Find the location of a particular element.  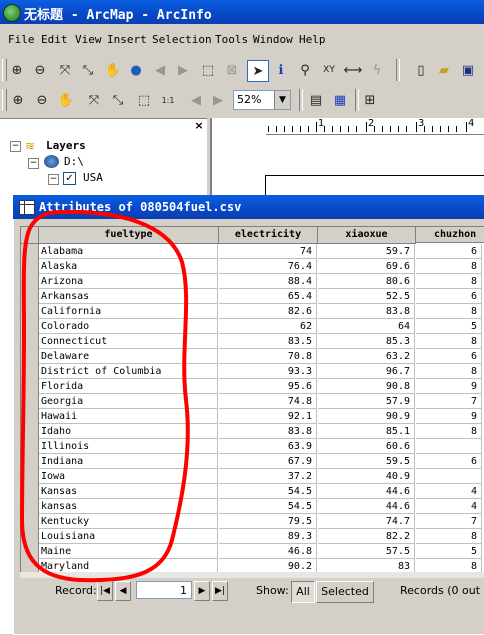

new-document-icon: ▯ is located at coordinates (421, 70).